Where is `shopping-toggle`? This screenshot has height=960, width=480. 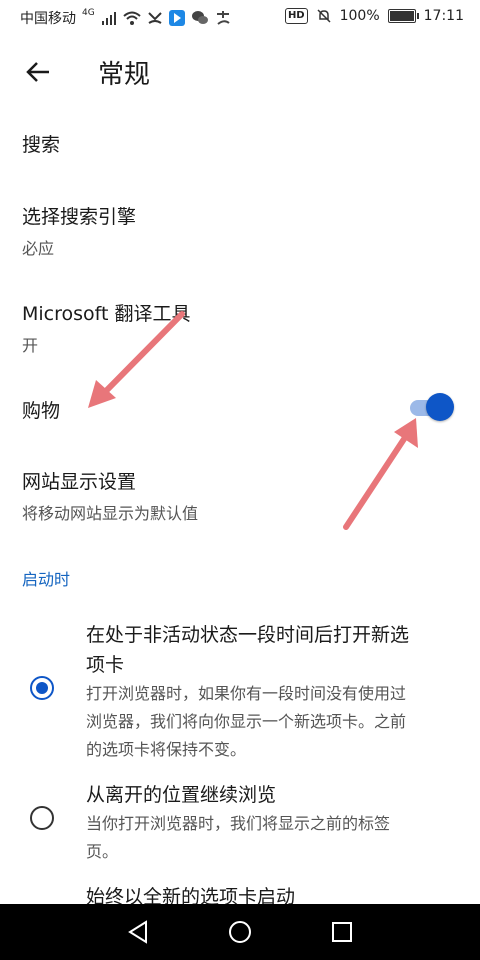 shopping-toggle is located at coordinates (431, 407).